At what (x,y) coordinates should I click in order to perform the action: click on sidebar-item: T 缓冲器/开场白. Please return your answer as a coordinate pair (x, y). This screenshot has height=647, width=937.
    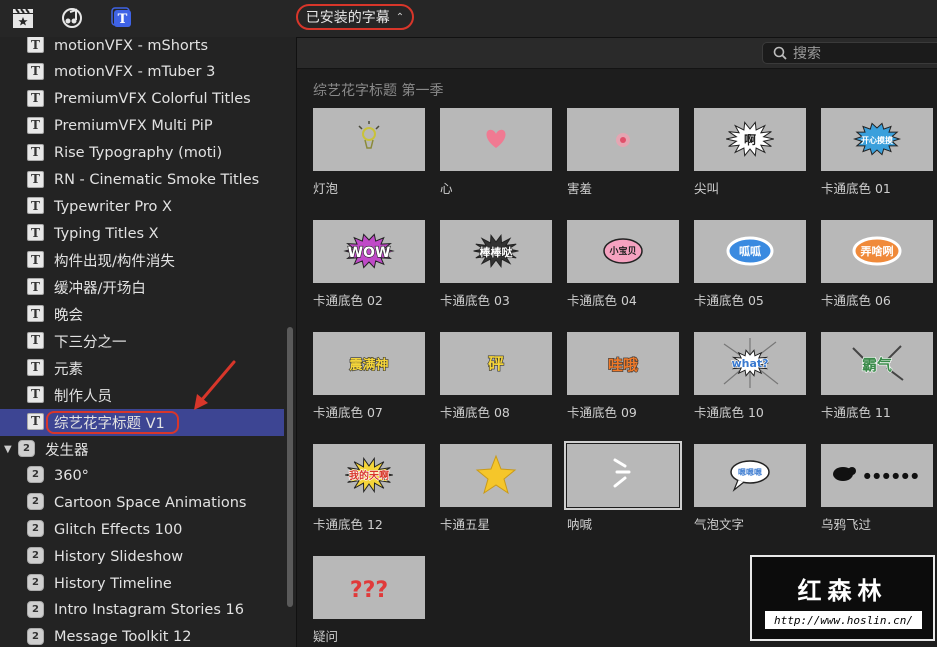
    Looking at the image, I should click on (142, 287).